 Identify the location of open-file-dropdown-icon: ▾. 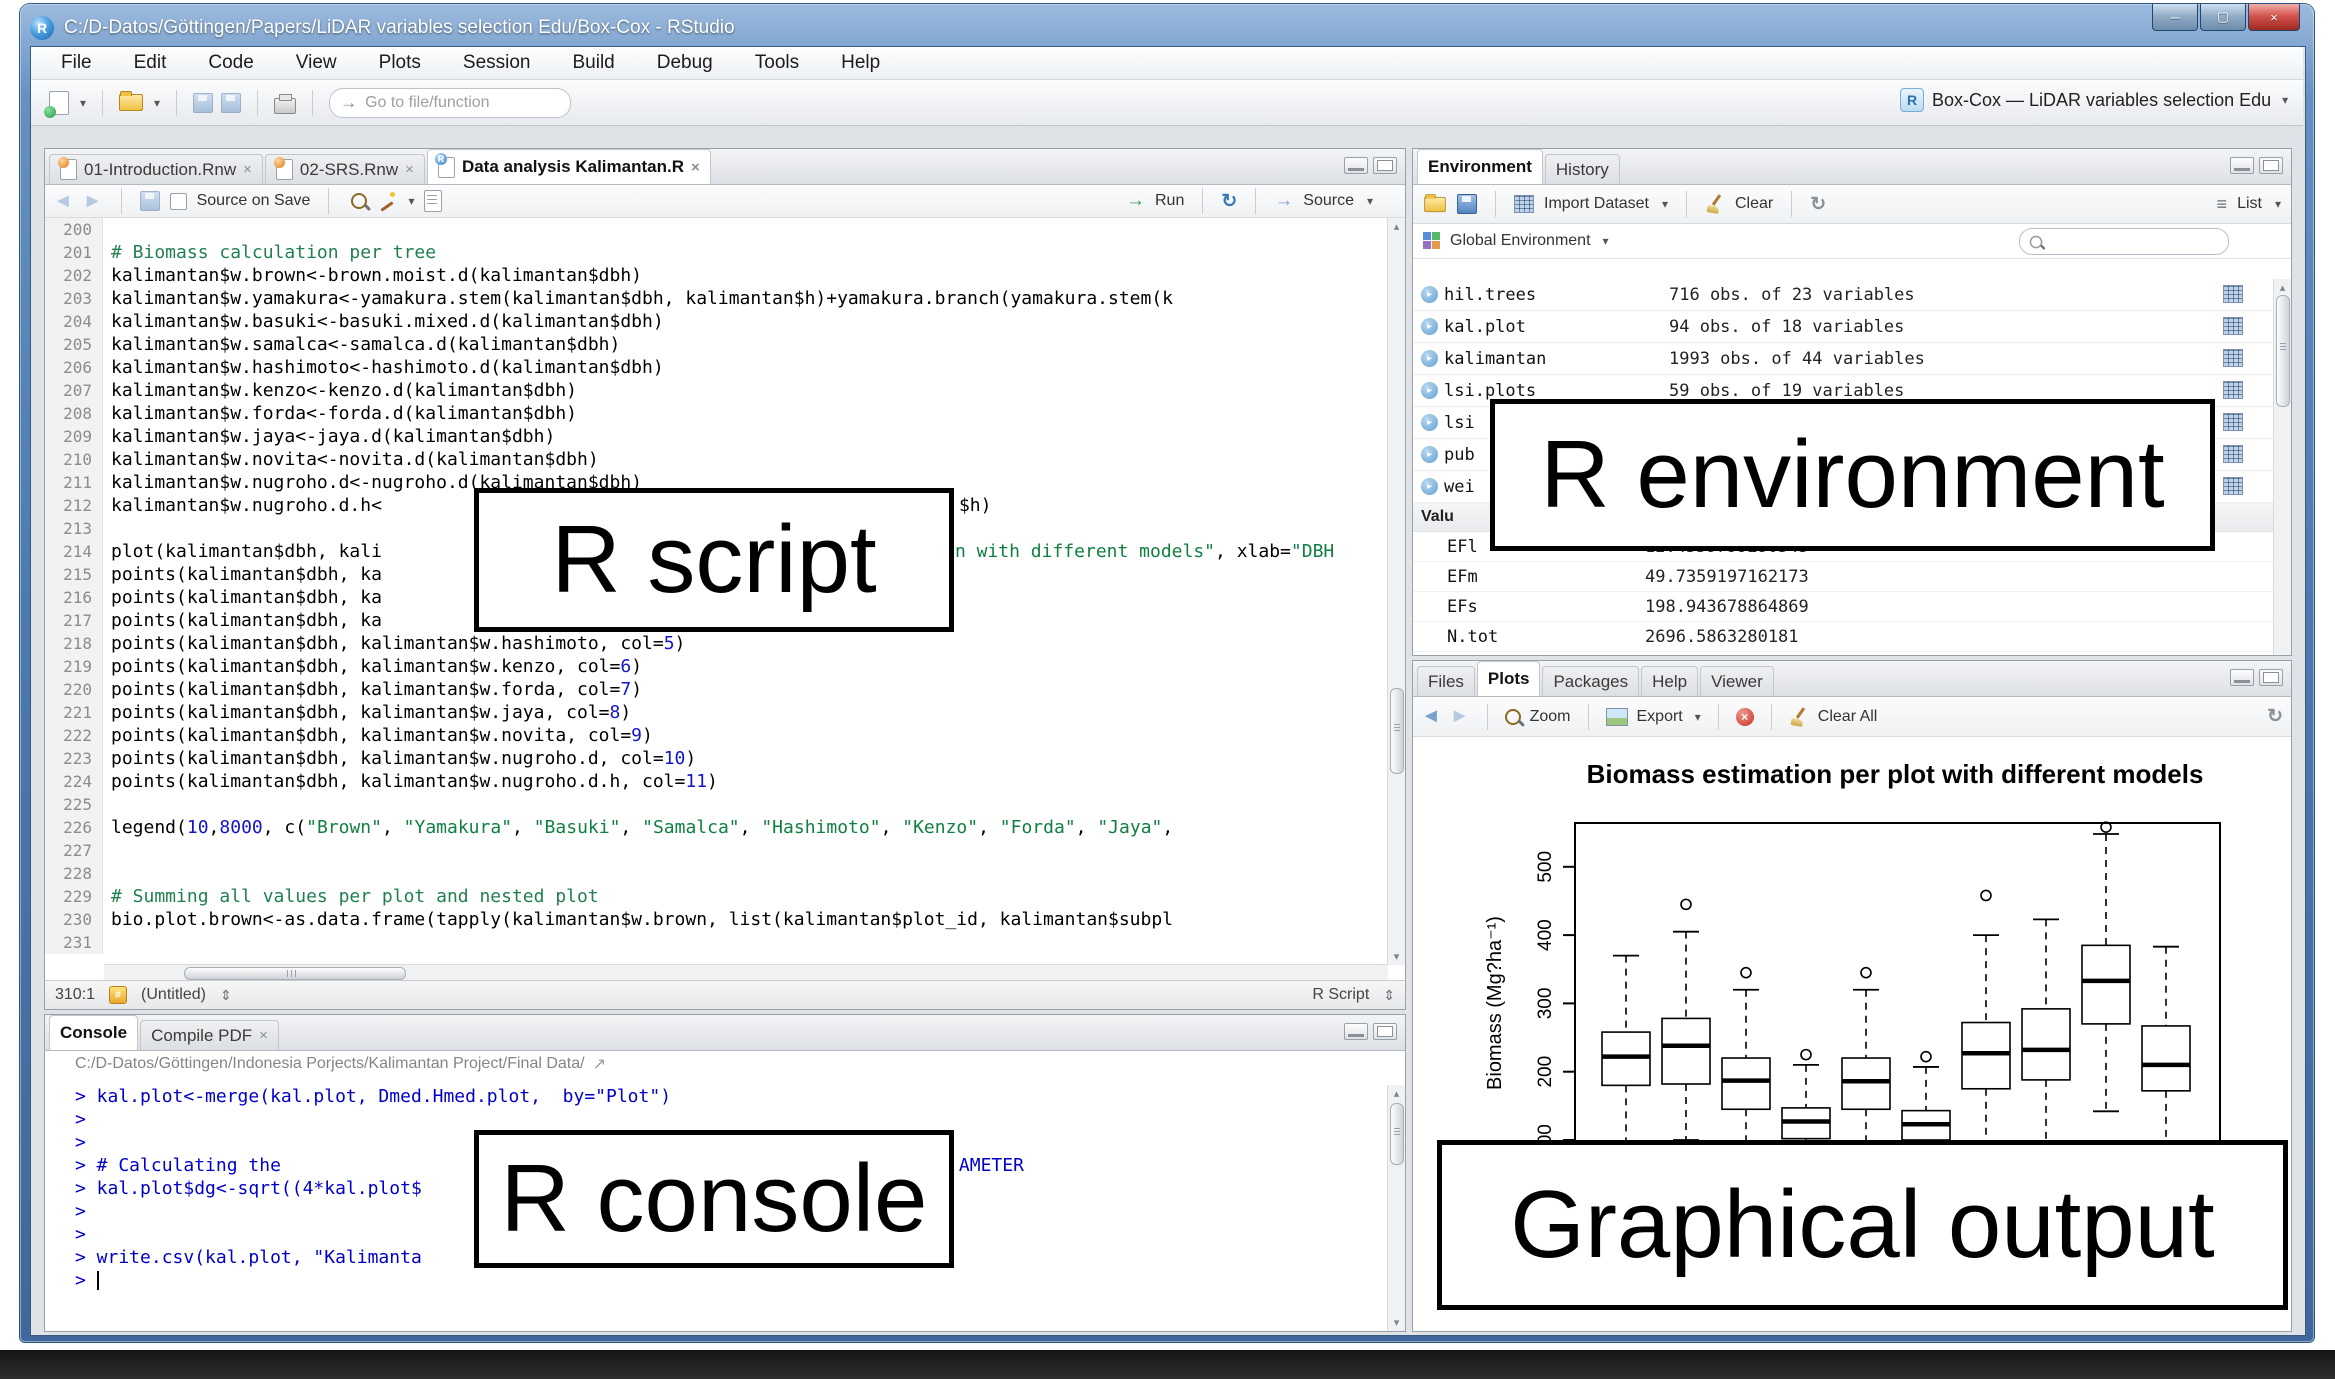
(157, 103).